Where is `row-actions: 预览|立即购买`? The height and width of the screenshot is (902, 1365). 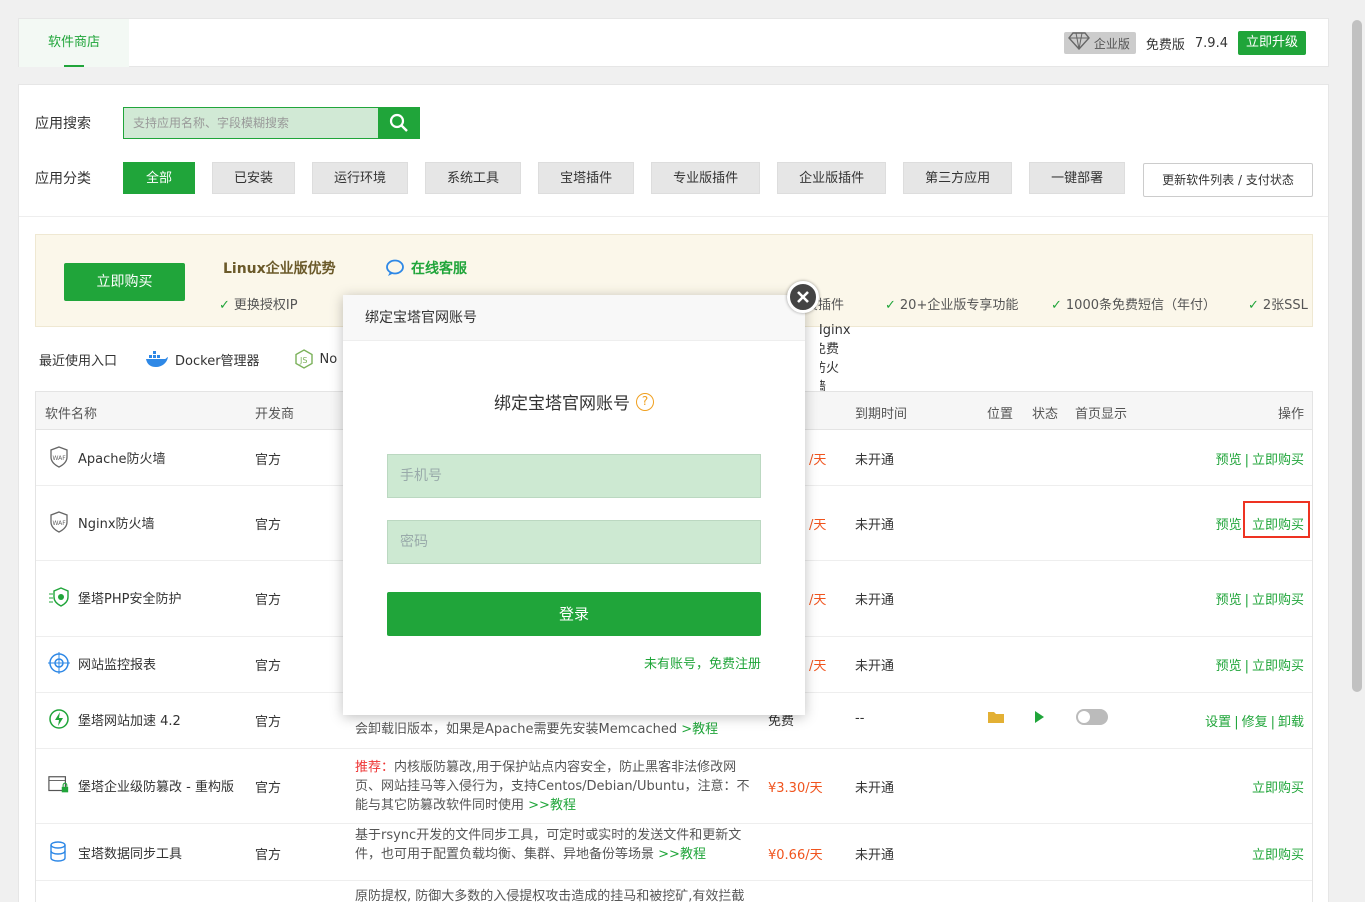
row-actions: 预览|立即购买 is located at coordinates (1259, 460).